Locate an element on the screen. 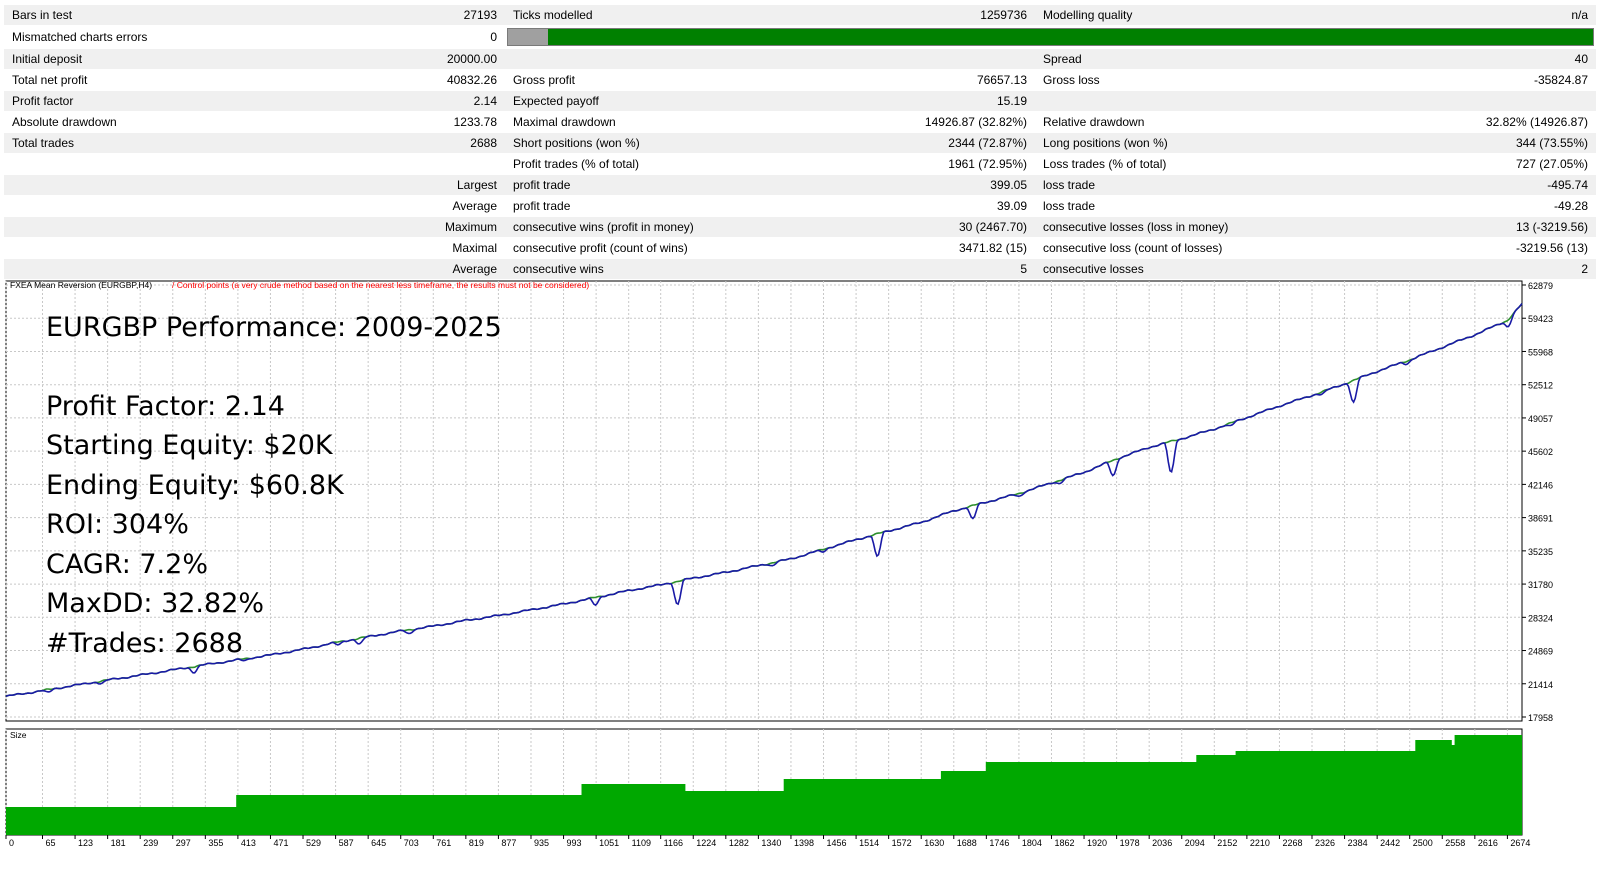  report-value: 727 (27.05%) is located at coordinates (1415, 164).